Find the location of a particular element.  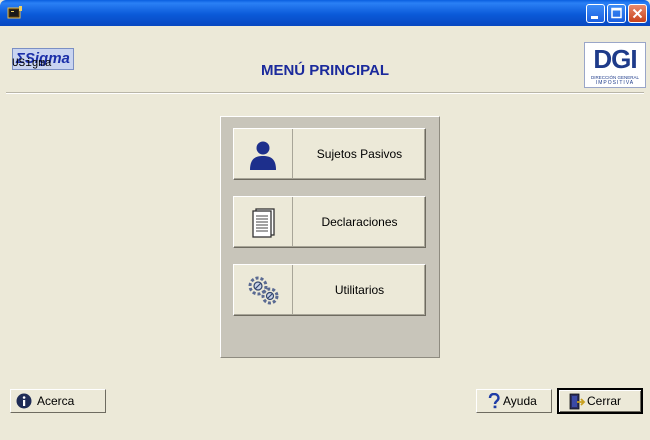

window-titlebar is located at coordinates (325, 13).